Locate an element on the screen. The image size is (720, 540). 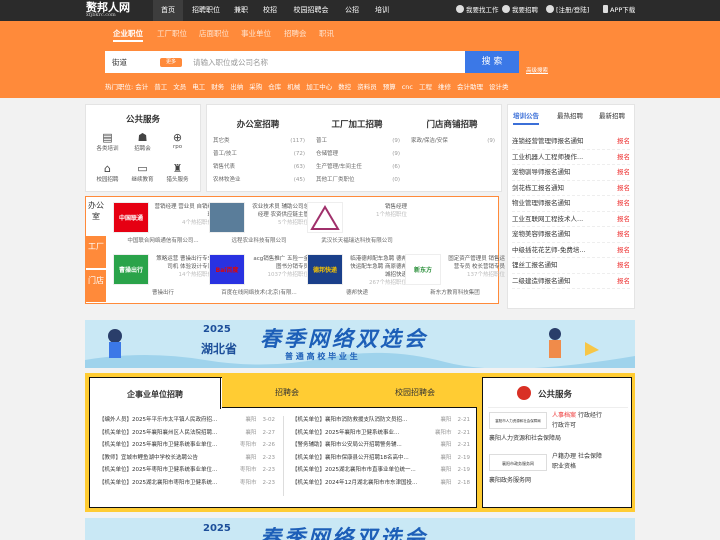
link-social: 社会保障 is located at coordinates (590, 456).